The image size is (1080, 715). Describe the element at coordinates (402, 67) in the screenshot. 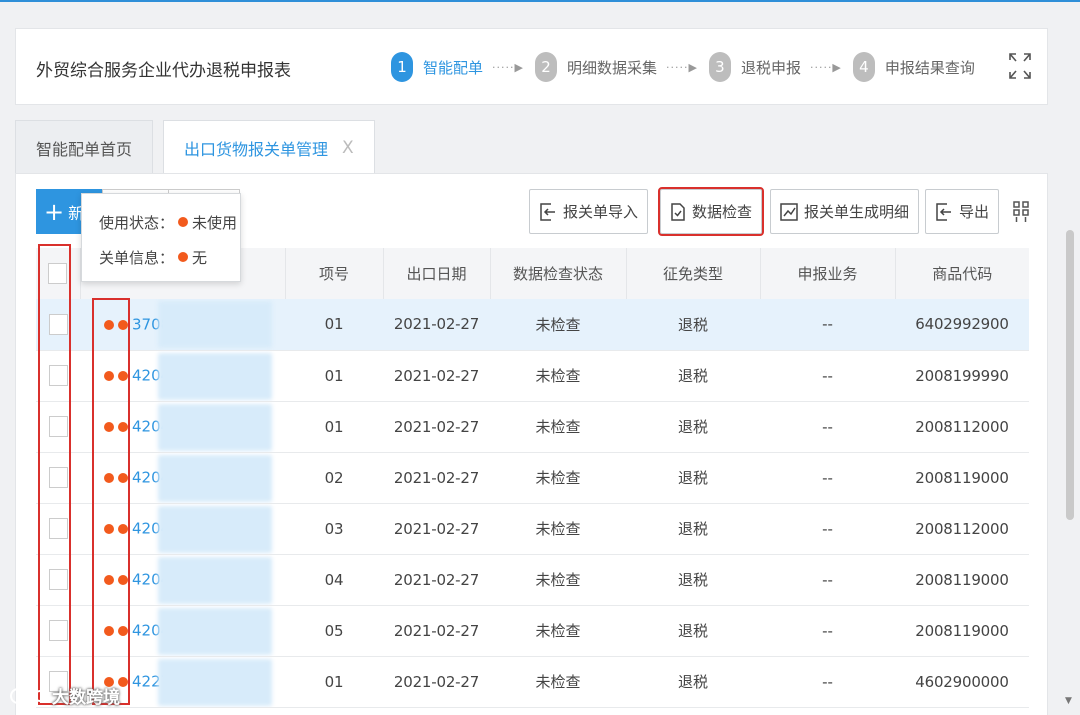

I see `step-number: 1` at that location.